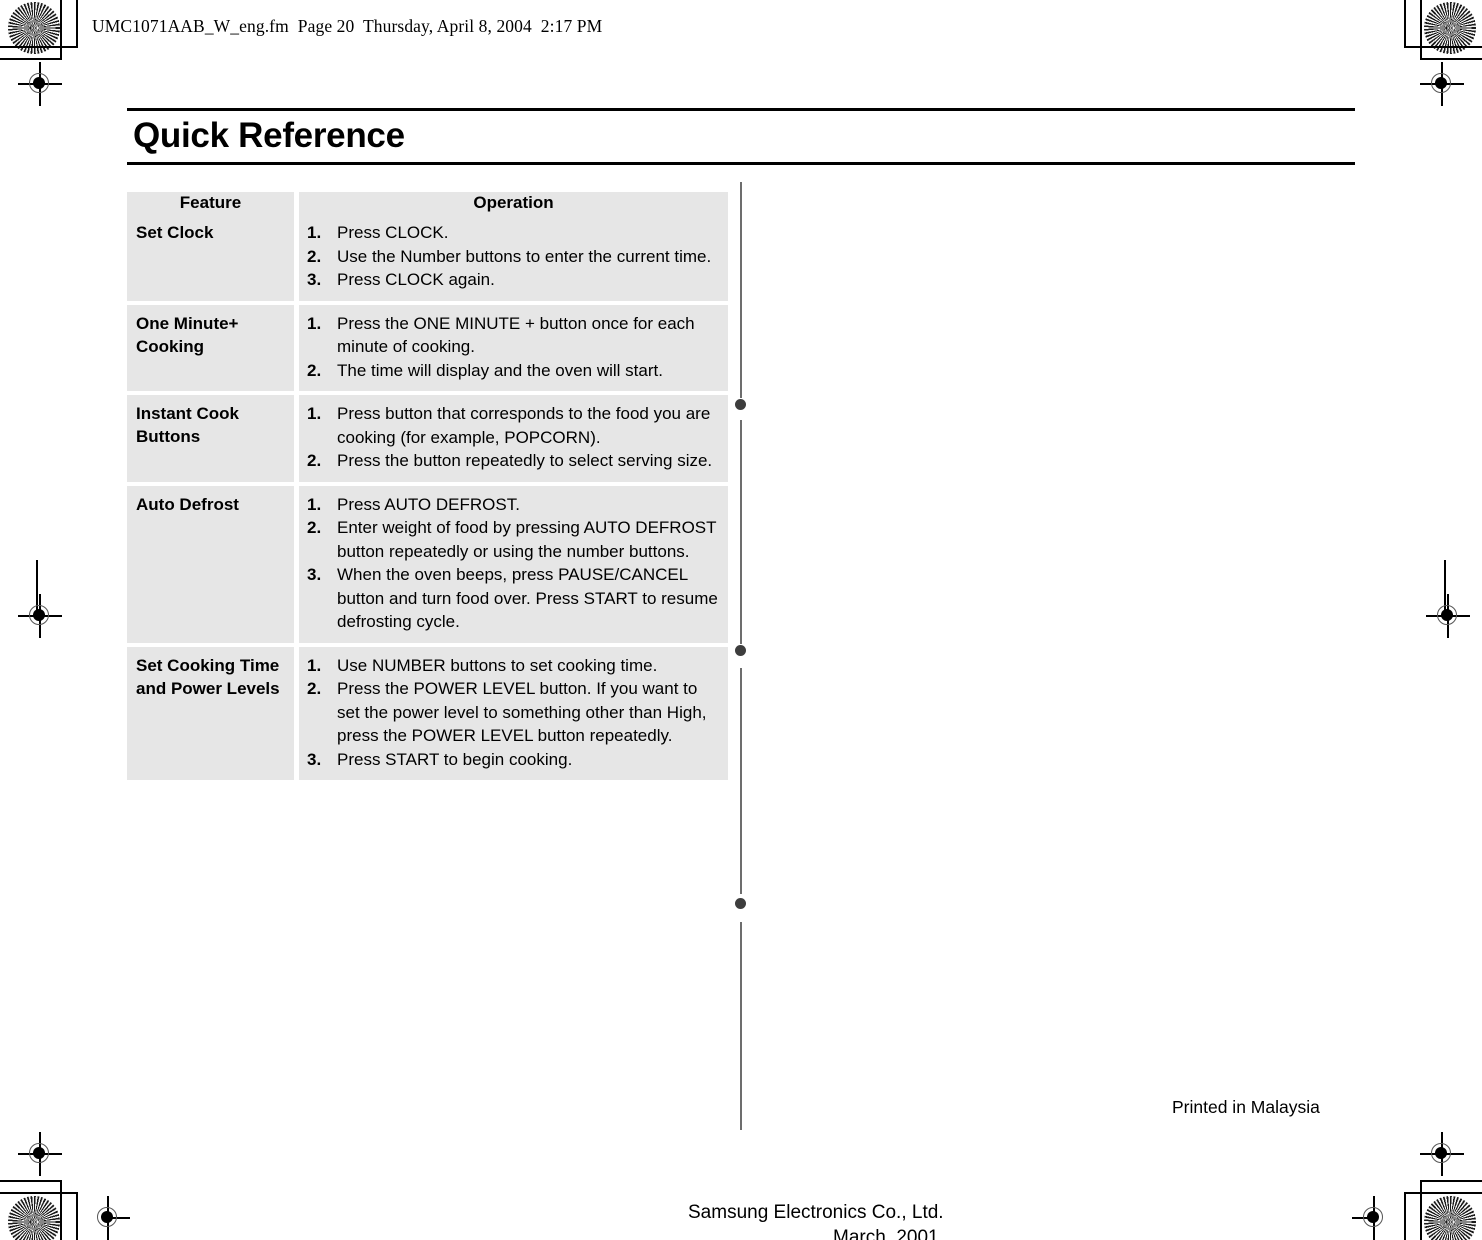 This screenshot has height=1240, width=1482. Describe the element at coordinates (497, 665) in the screenshot. I see `step-text: Use NUMBER buttons to set cooking time.` at that location.